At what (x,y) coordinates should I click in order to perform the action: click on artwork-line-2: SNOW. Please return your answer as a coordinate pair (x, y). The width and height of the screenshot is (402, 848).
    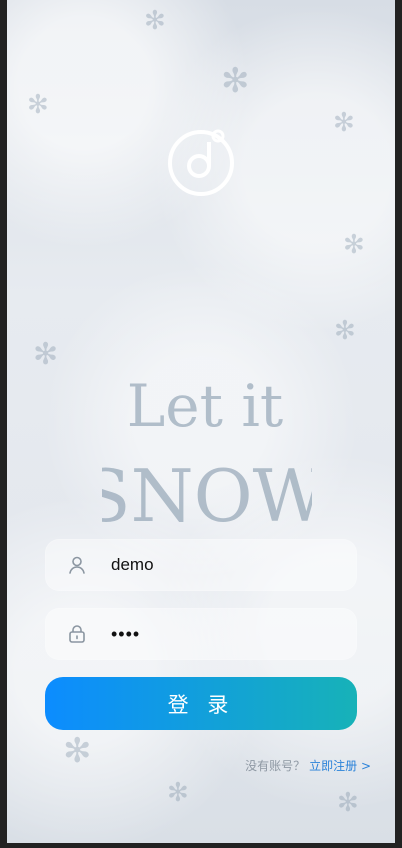
    Looking at the image, I should click on (207, 493).